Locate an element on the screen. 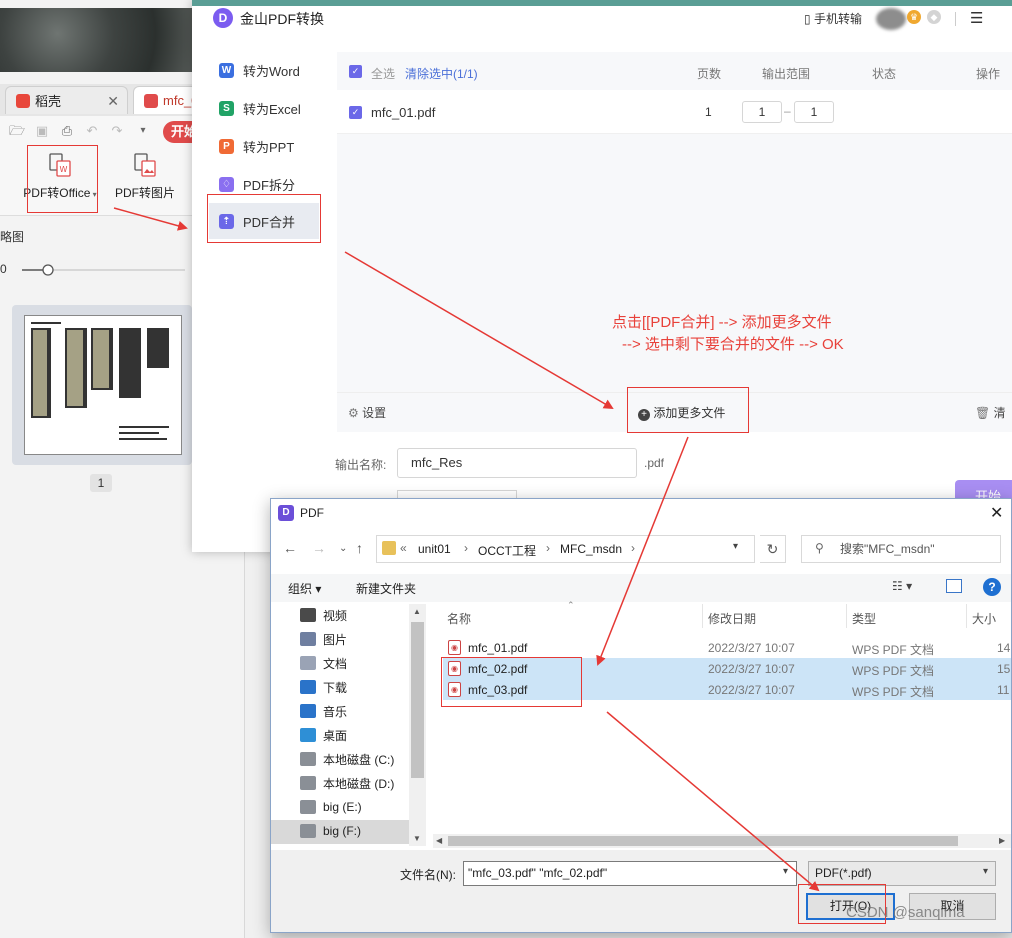  word-icon: W is located at coordinates (226, 70).